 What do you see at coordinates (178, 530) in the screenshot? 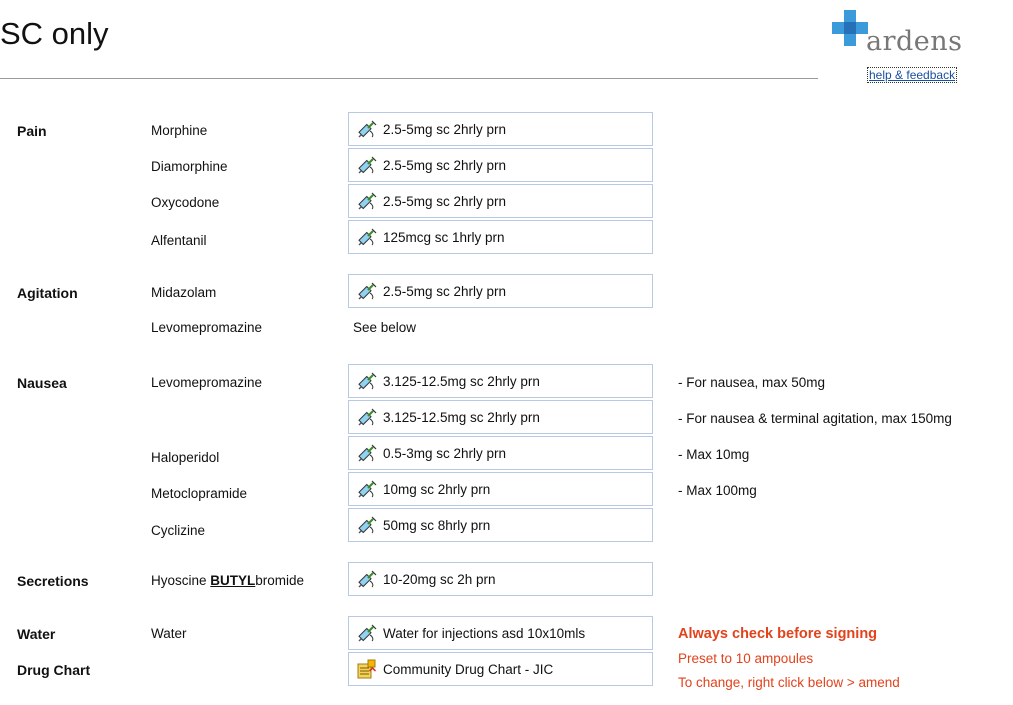
I see `drug-cyclizine: Cyclizine` at bounding box center [178, 530].